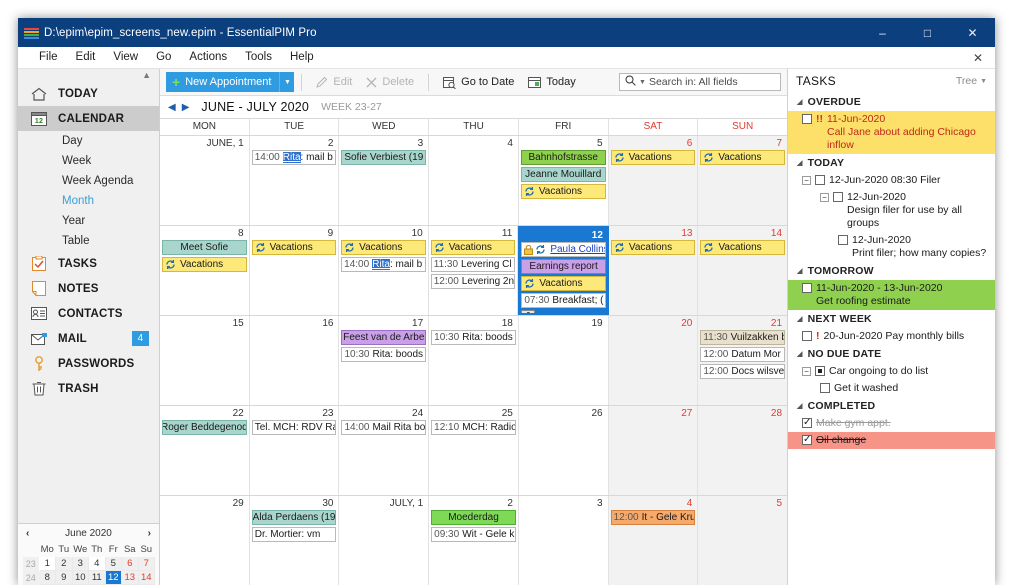  What do you see at coordinates (88, 221) in the screenshot?
I see `sidebar-item-year: Year` at bounding box center [88, 221].